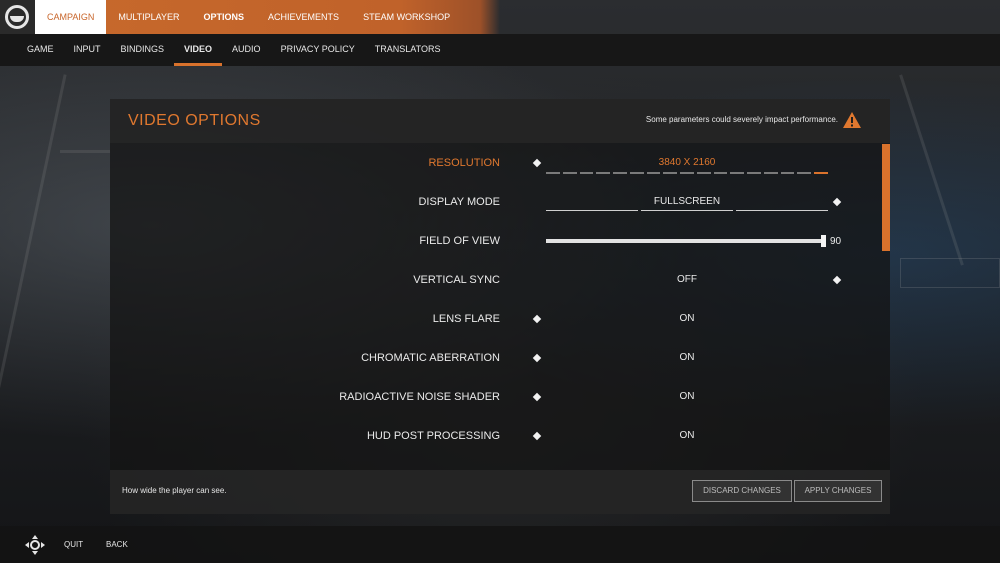 This screenshot has width=1000, height=563. I want to click on option-row-chromatic-aberration: CHROMATIC ABERRATION ON, so click(495, 358).